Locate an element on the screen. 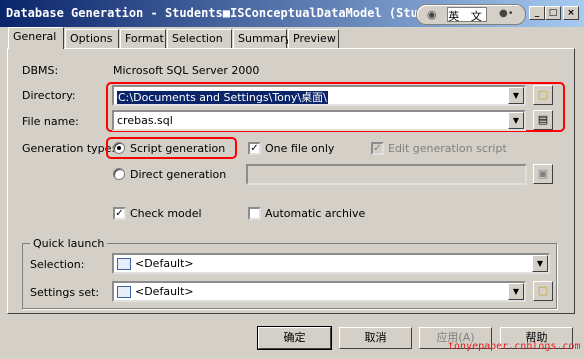  browse-file-button: ▤ is located at coordinates (543, 120).